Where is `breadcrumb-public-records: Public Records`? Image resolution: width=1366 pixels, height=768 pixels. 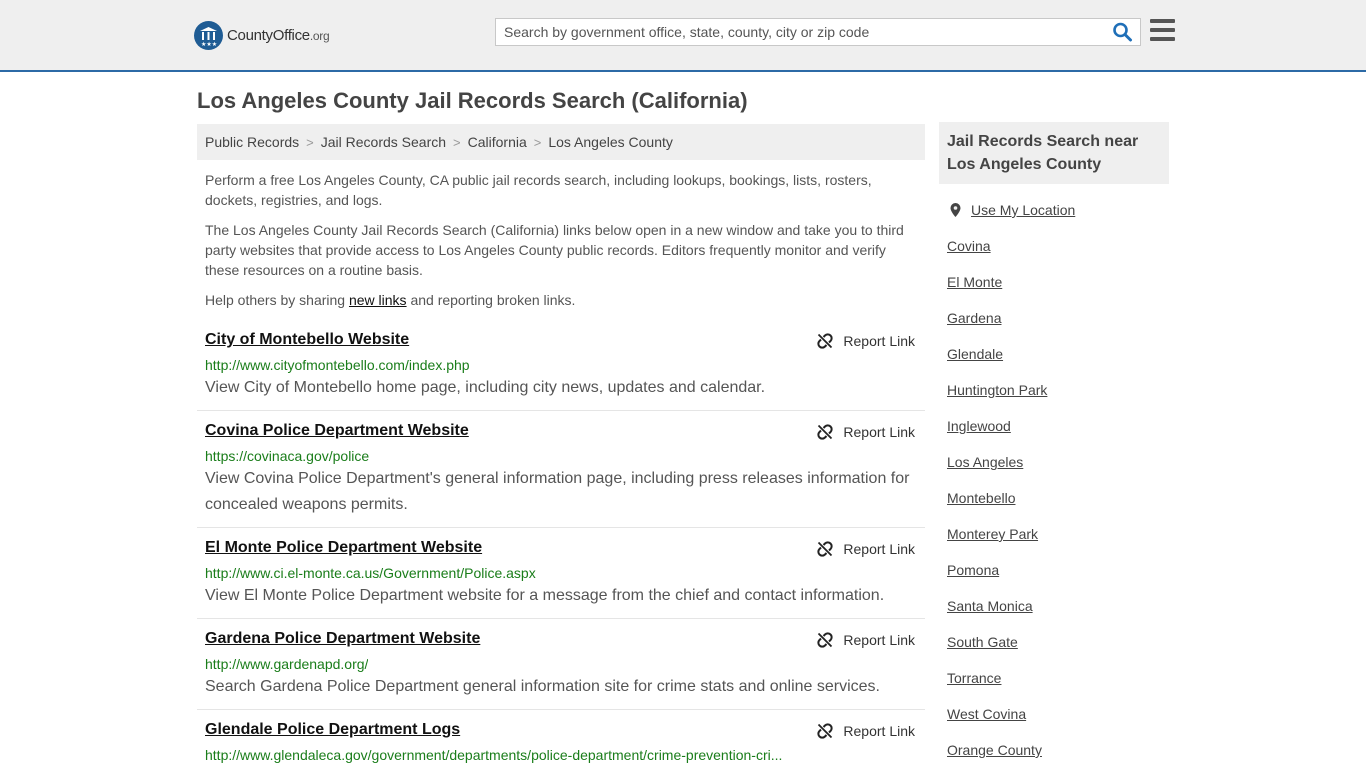 breadcrumb-public-records: Public Records is located at coordinates (252, 142).